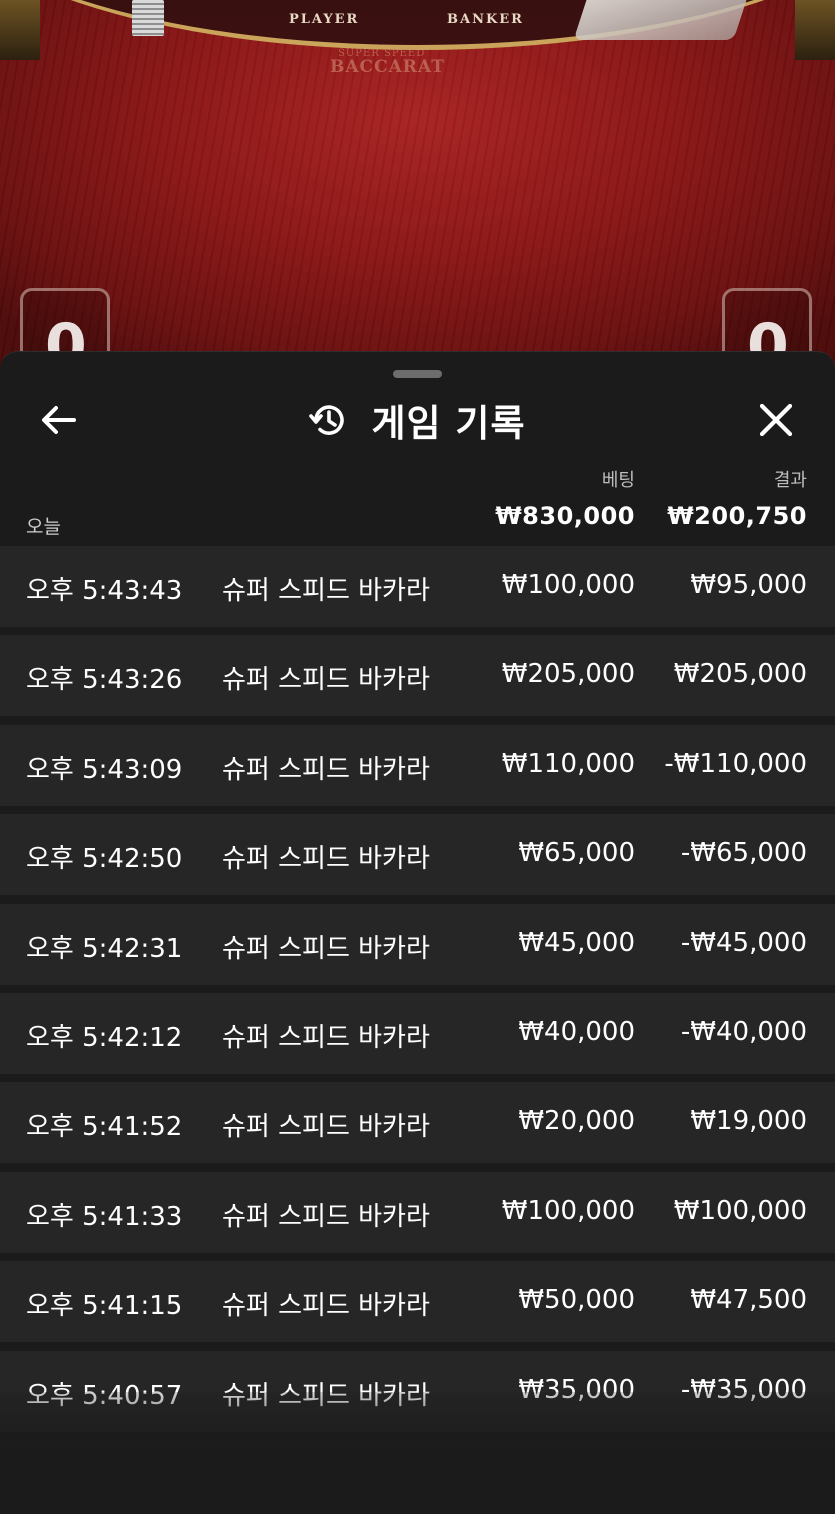  What do you see at coordinates (324, 19) in the screenshot?
I see `player-label: PLAYER` at bounding box center [324, 19].